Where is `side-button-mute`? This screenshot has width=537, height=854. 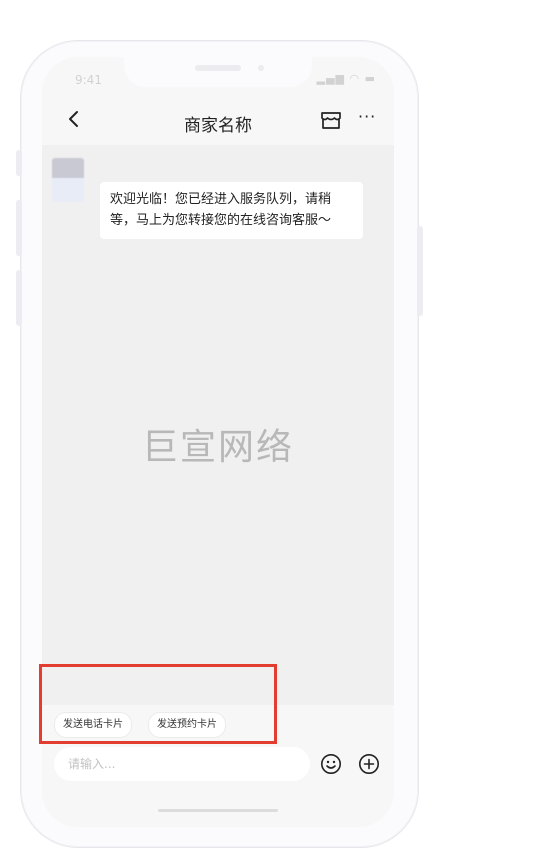 side-button-mute is located at coordinates (19, 163).